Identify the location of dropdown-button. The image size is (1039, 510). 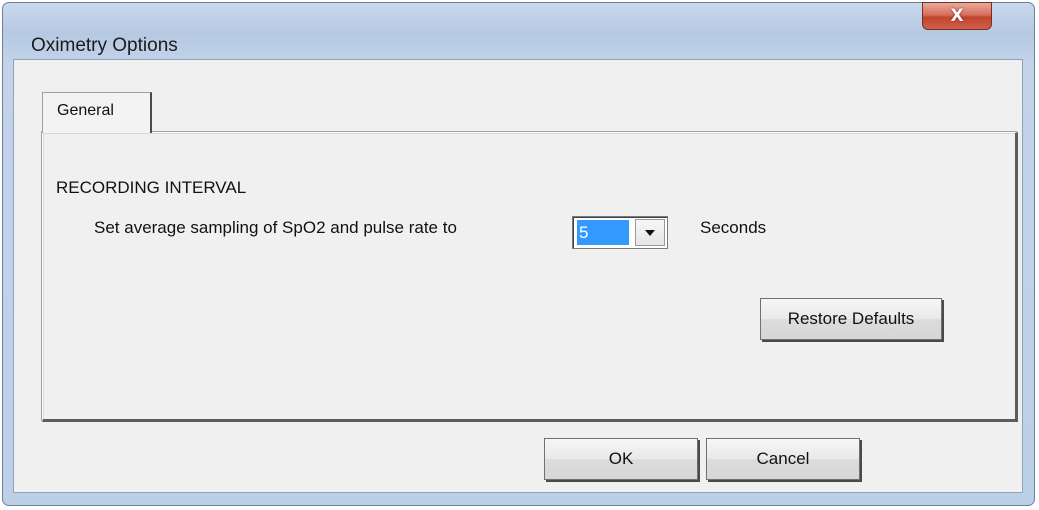
(650, 232).